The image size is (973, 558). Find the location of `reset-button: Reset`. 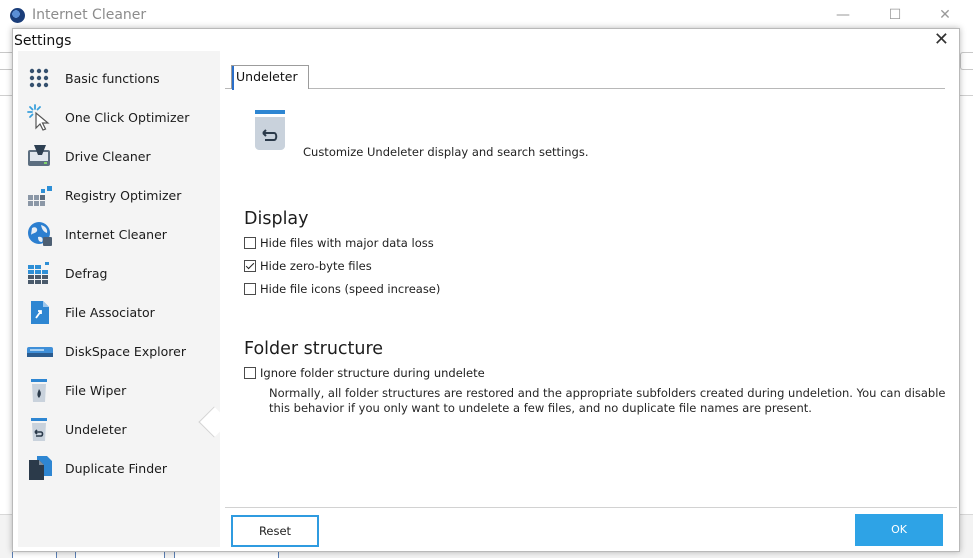

reset-button: Reset is located at coordinates (275, 531).